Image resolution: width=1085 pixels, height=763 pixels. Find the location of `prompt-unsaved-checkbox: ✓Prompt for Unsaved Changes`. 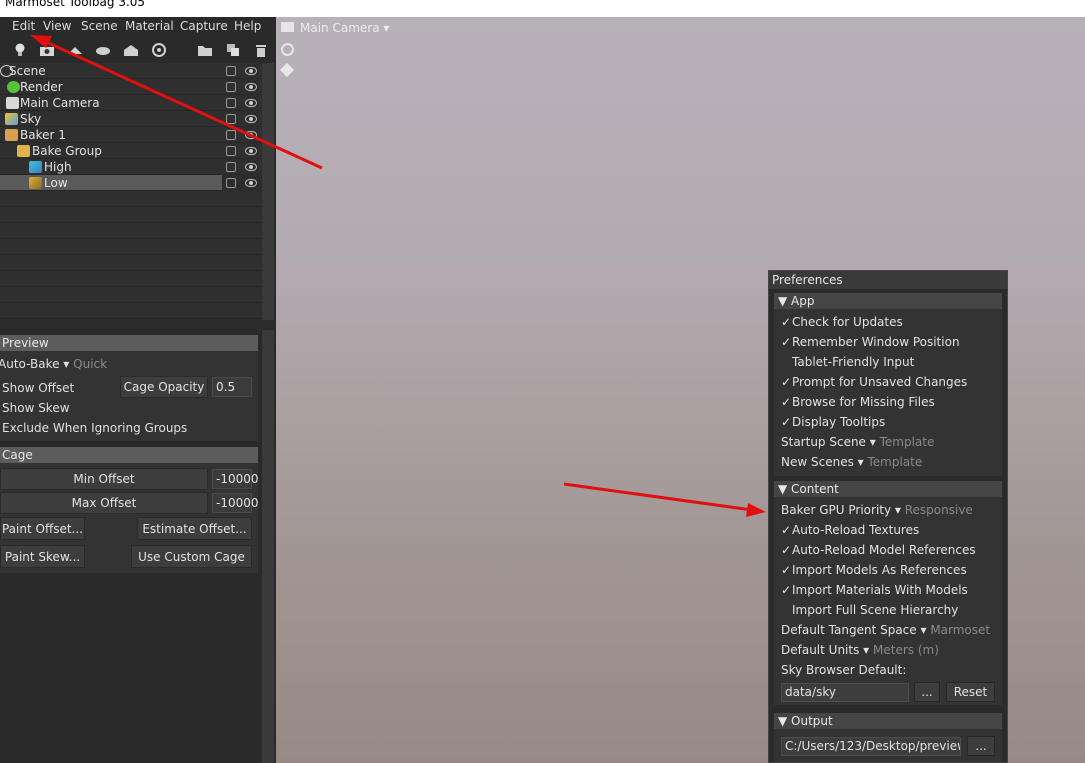

prompt-unsaved-checkbox: ✓Prompt for Unsaved Changes is located at coordinates (874, 382).